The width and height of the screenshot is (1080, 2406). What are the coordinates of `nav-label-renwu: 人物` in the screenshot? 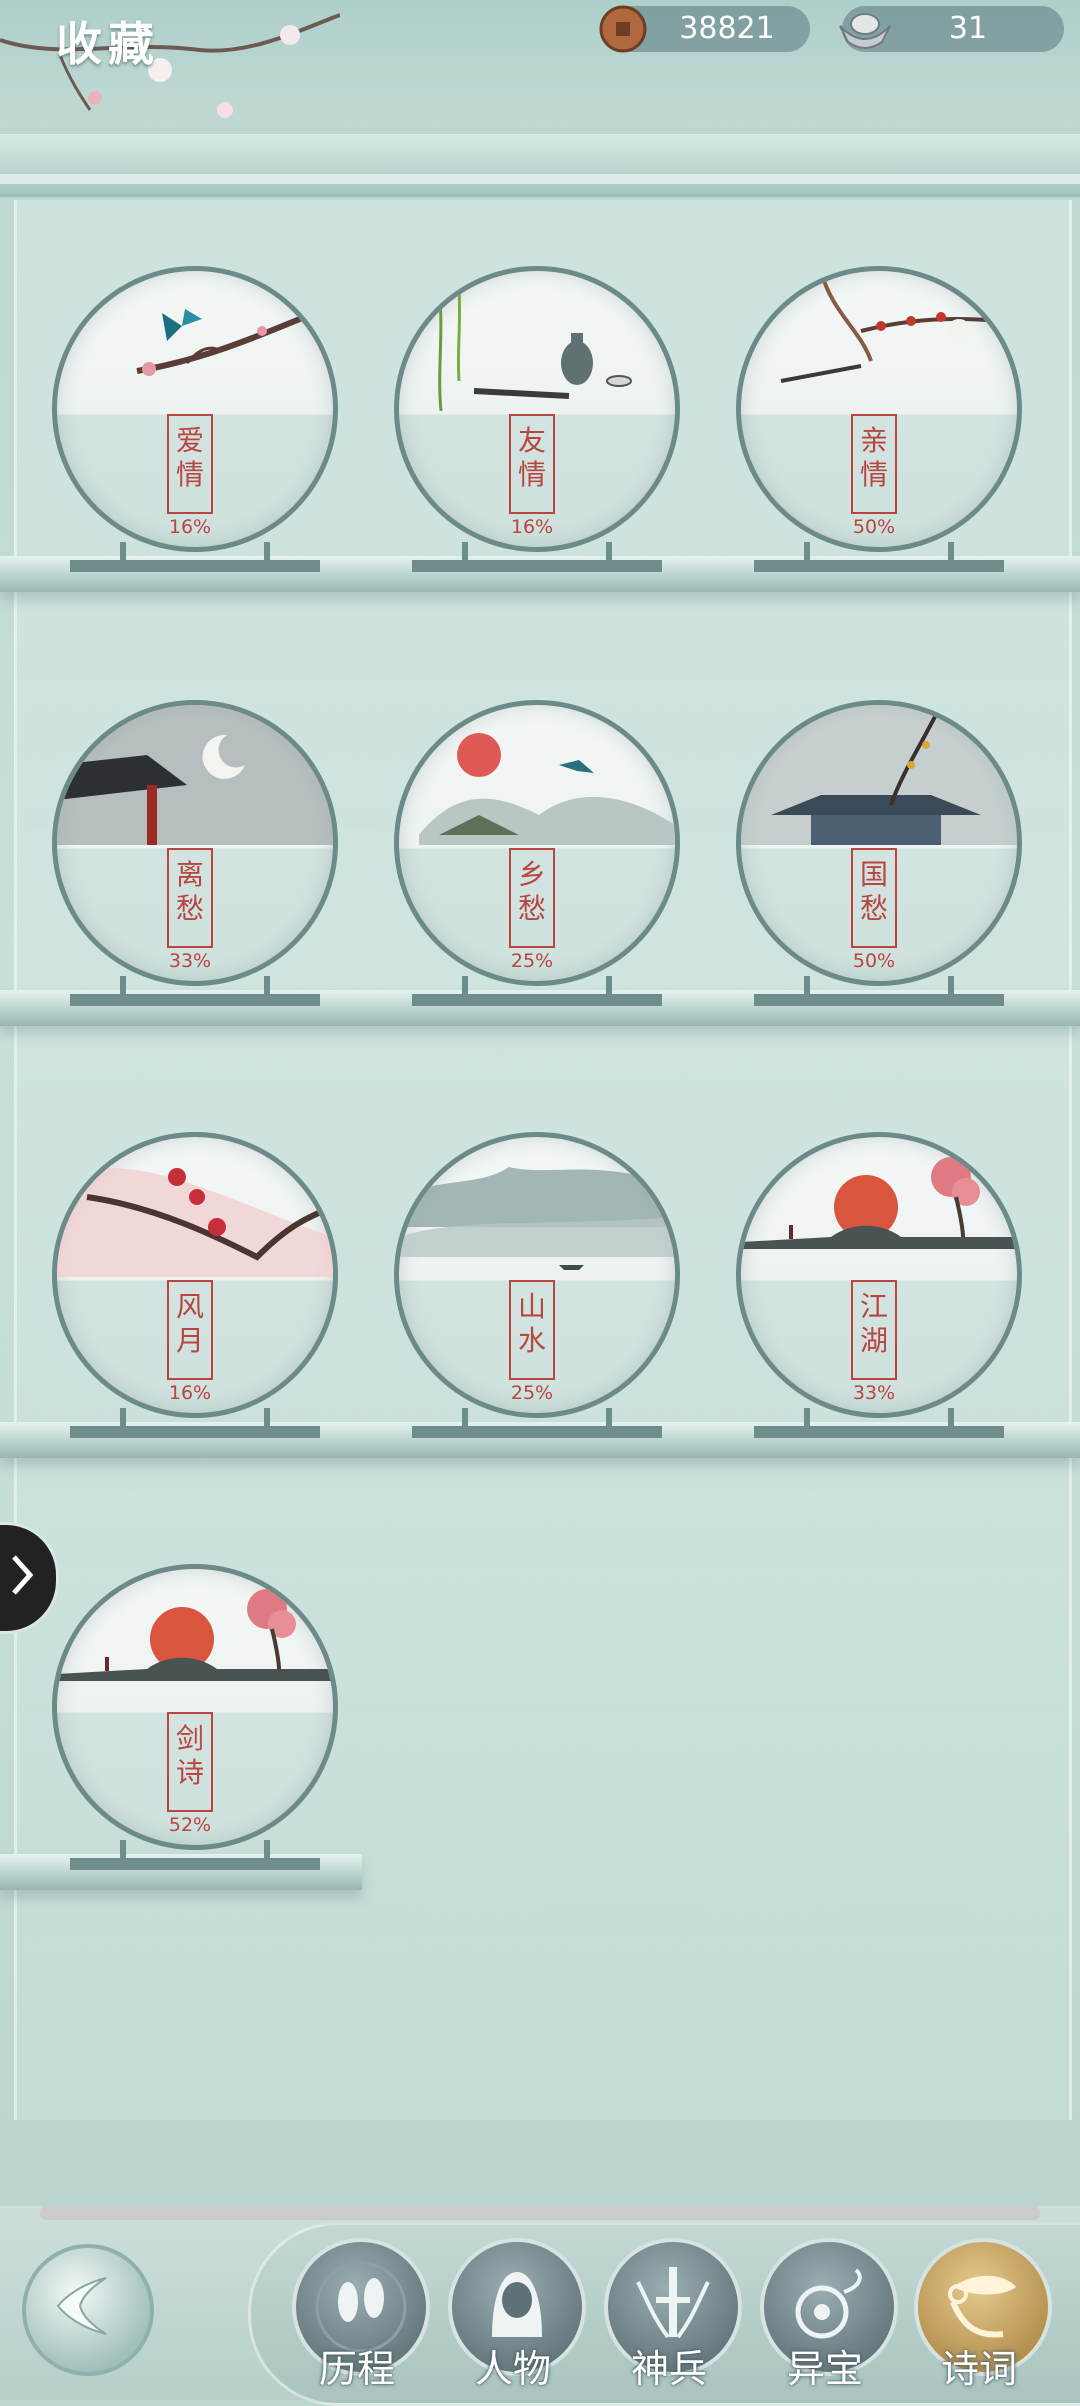 It's located at (512, 2369).